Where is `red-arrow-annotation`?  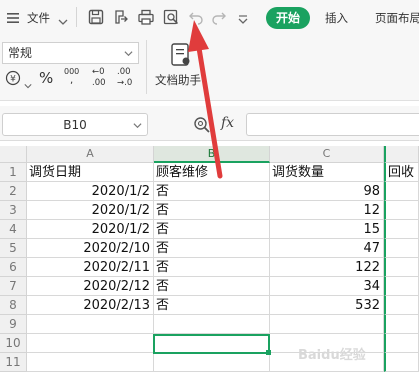 red-arrow-annotation is located at coordinates (205, 99).